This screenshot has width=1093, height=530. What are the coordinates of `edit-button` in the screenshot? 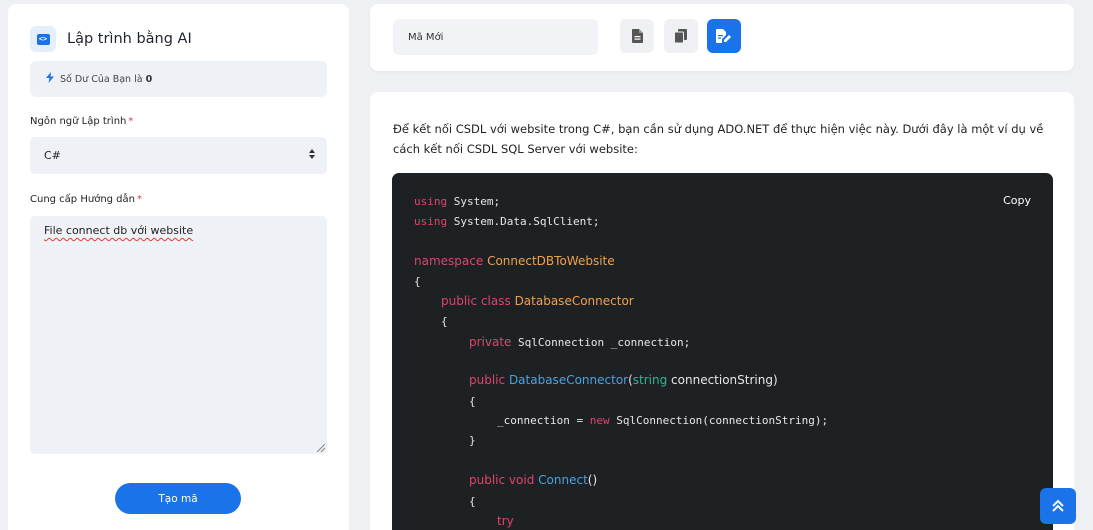 It's located at (724, 36).